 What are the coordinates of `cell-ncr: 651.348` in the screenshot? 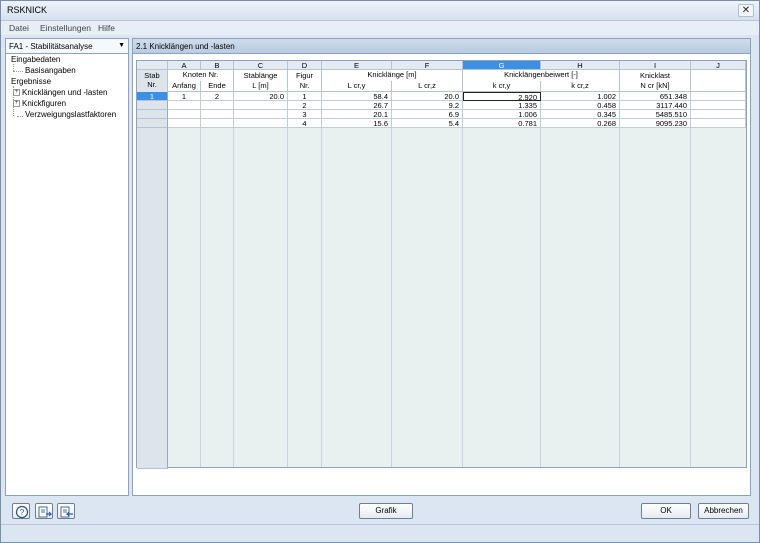 It's located at (655, 96).